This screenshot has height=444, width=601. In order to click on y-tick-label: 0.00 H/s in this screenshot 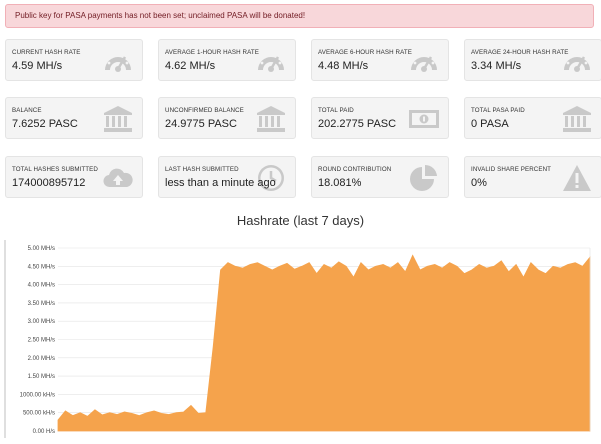, I will do `click(44, 432)`.